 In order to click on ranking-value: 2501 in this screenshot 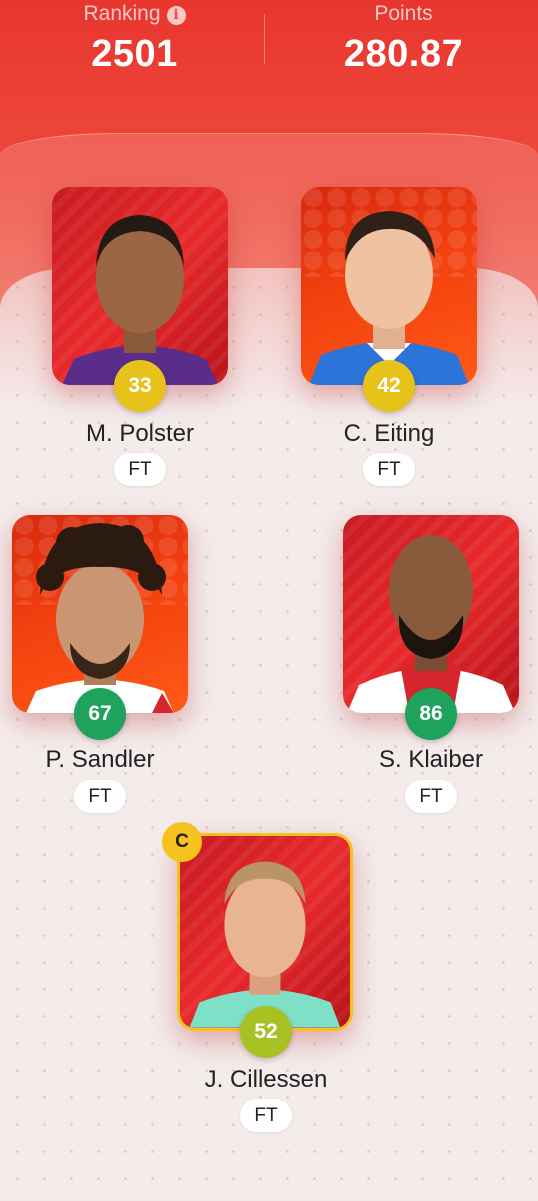, I will do `click(134, 54)`.